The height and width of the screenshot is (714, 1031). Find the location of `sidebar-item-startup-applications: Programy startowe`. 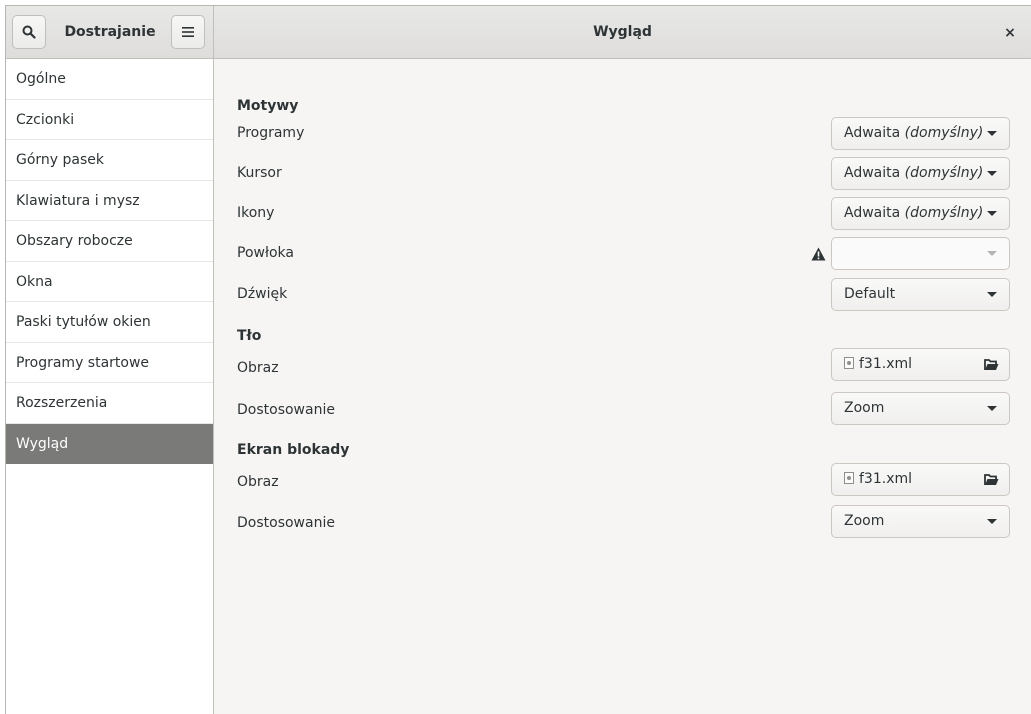

sidebar-item-startup-applications: Programy startowe is located at coordinates (109, 363).